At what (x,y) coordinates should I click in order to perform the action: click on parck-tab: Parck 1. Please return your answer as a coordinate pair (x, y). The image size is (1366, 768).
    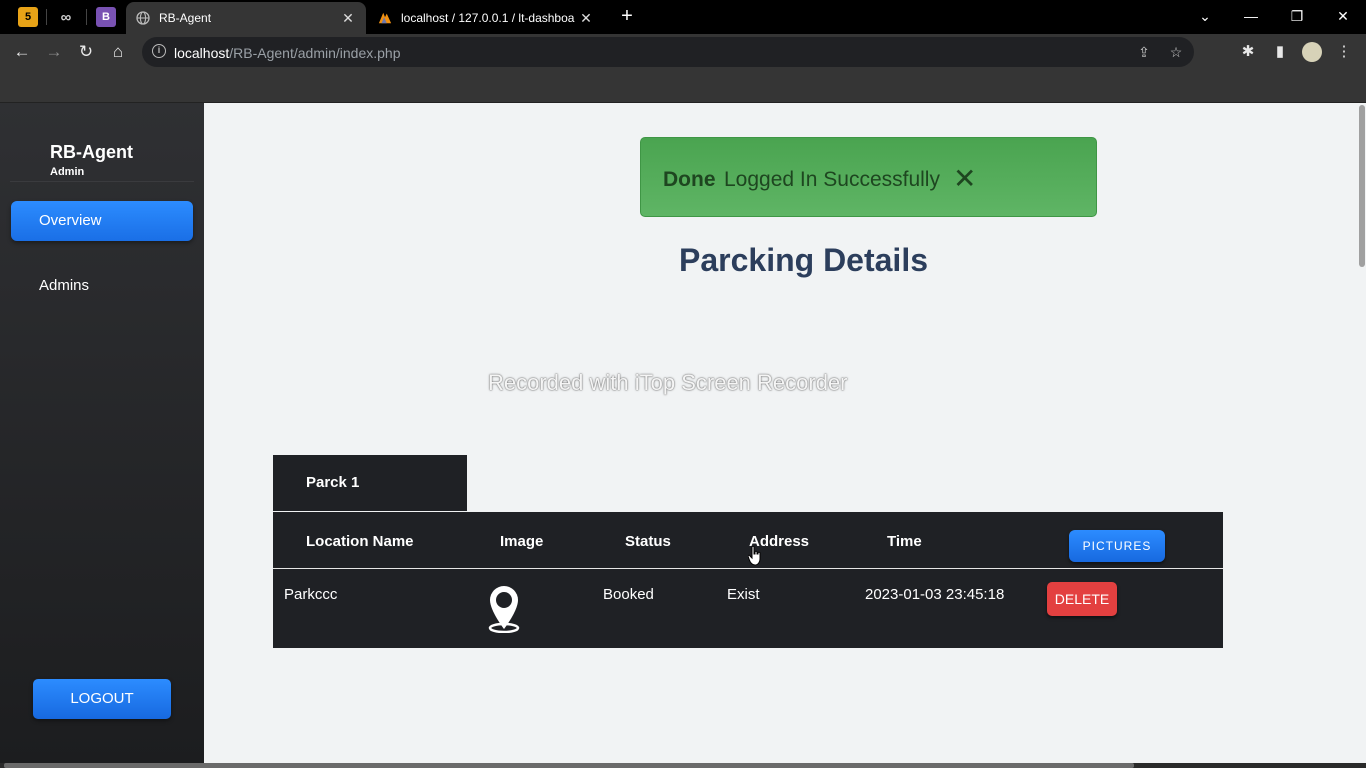
    Looking at the image, I should click on (370, 483).